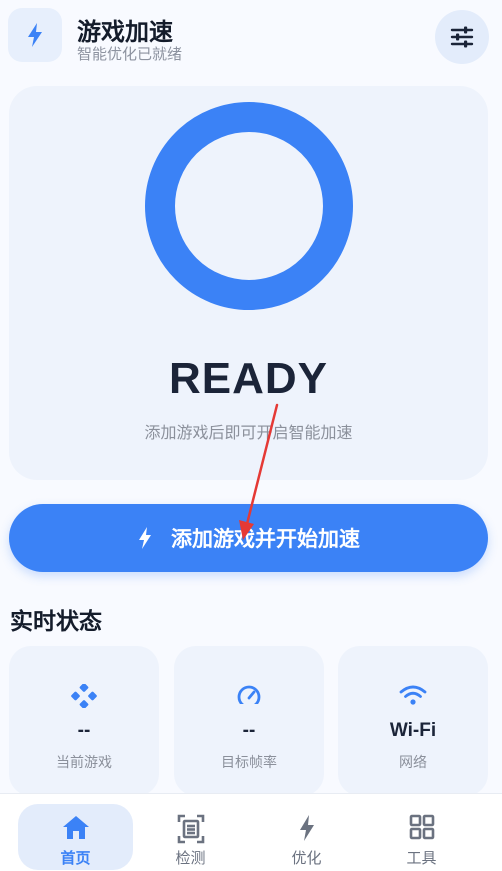 This screenshot has height=871, width=502. I want to click on add-game-accelerate-button: 添加游戏并开始加速, so click(248, 538).